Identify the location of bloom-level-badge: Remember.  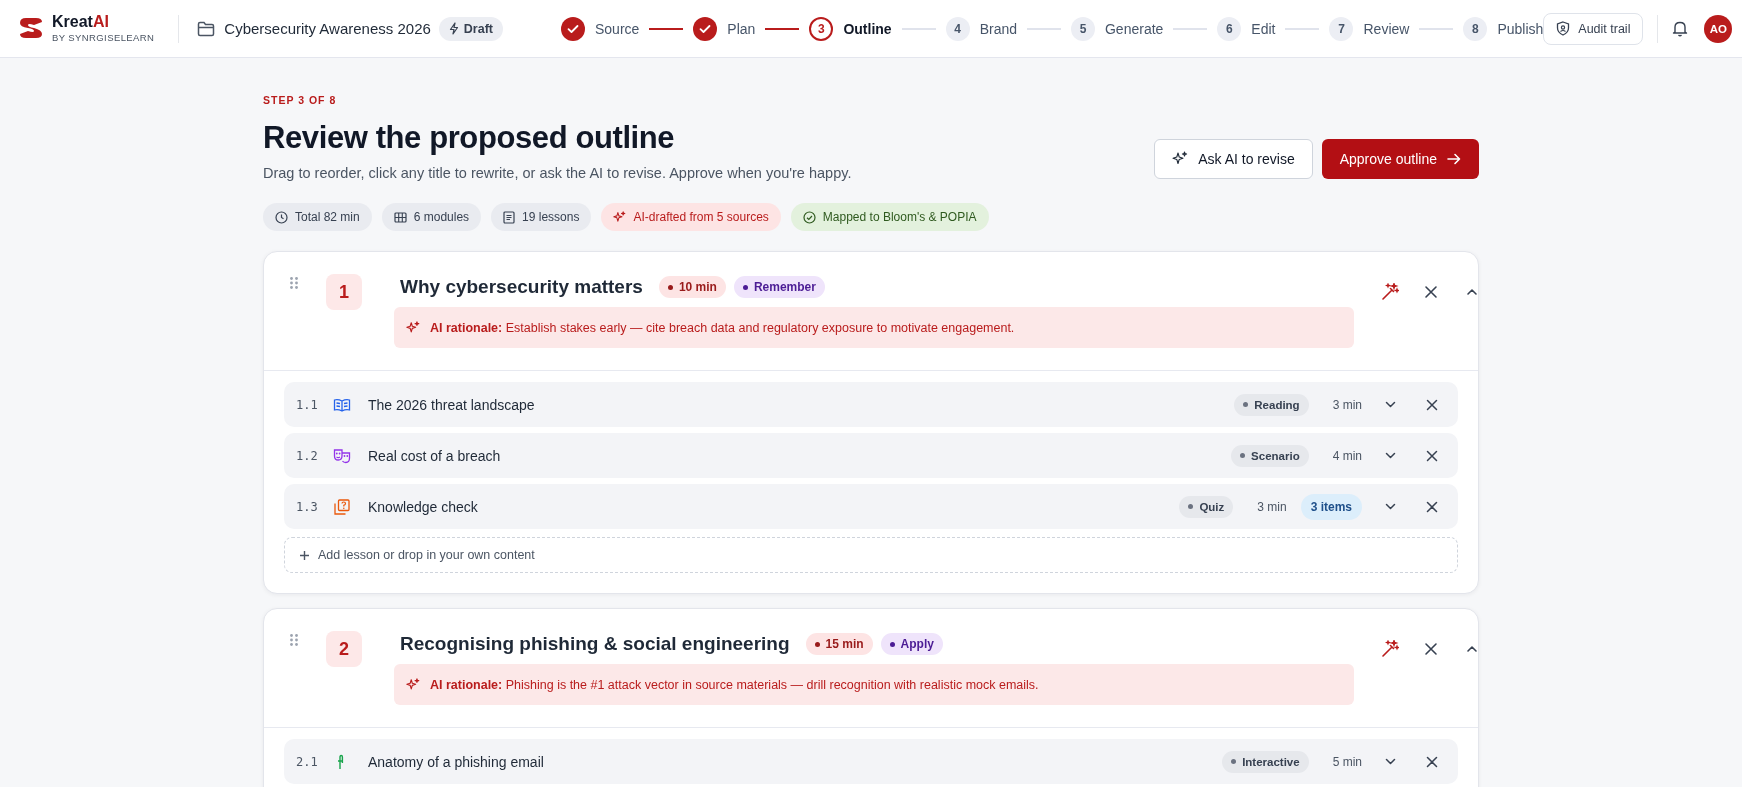
(779, 287).